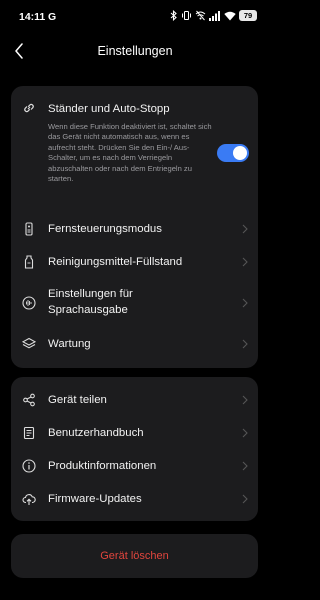 The height and width of the screenshot is (600, 320). I want to click on vibrate-icon, so click(186, 15).